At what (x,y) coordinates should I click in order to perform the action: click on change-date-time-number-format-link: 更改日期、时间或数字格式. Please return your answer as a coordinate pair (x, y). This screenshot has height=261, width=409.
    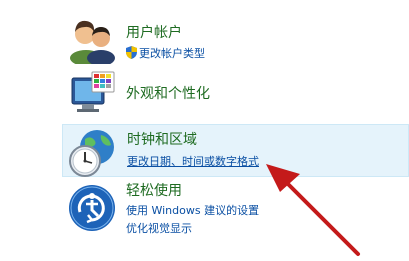
    Looking at the image, I should click on (193, 161).